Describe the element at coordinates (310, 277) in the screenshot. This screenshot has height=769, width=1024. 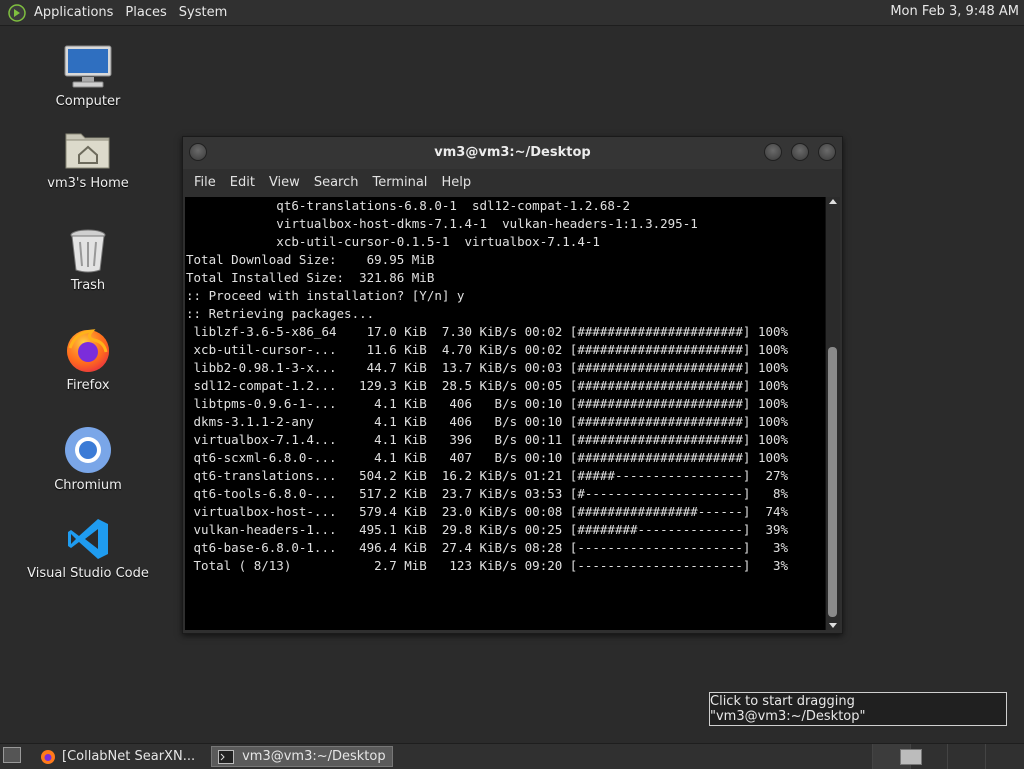
I see `terminal-line: Total Installed Size: 321.86 MiB` at that location.